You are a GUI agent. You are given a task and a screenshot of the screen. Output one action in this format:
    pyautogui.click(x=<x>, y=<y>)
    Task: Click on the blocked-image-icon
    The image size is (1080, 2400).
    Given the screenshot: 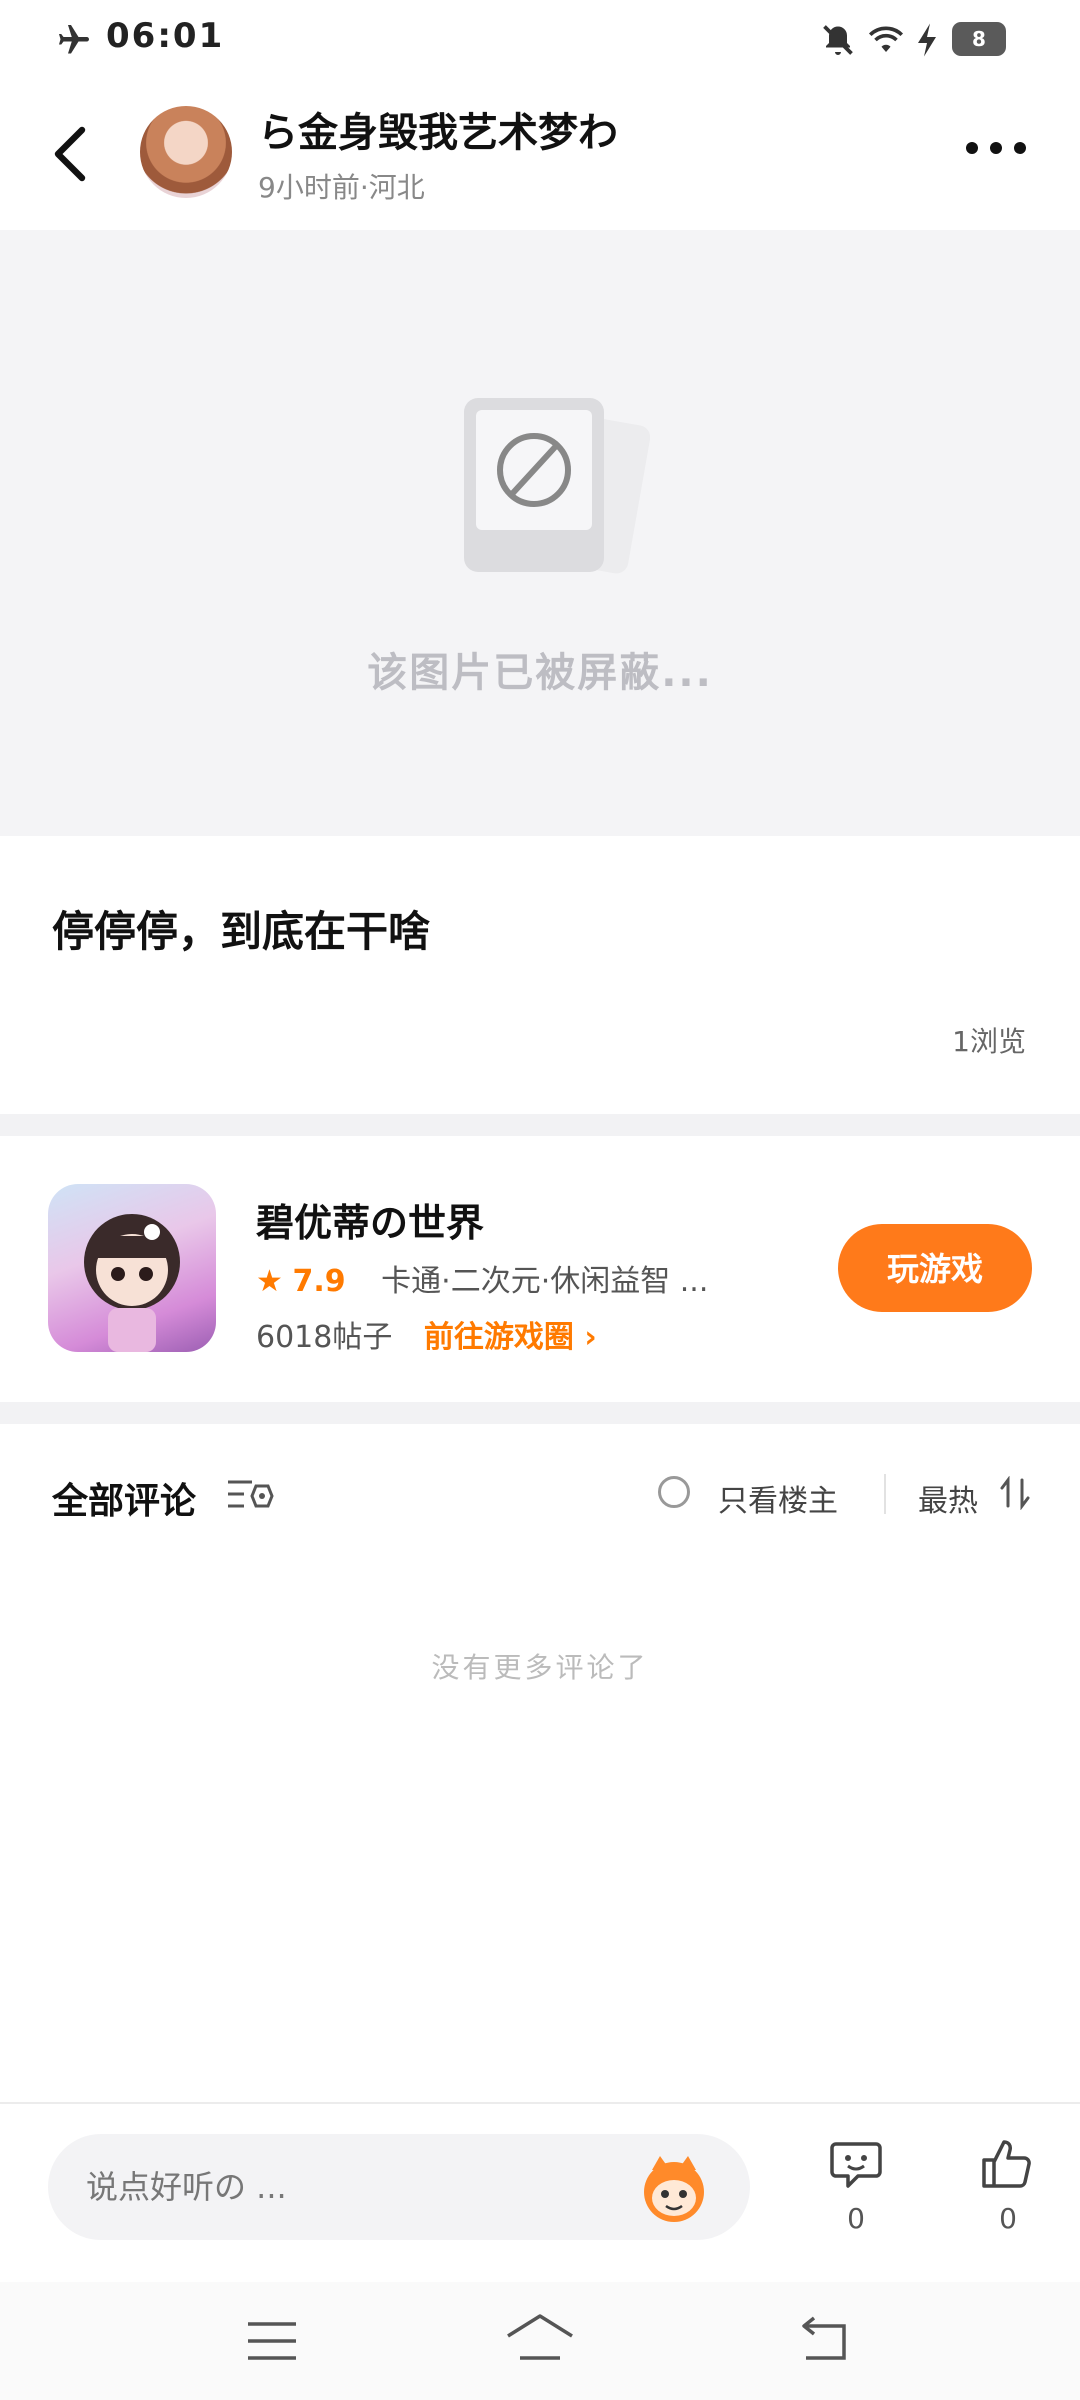 What is the action you would take?
    pyautogui.click(x=557, y=486)
    